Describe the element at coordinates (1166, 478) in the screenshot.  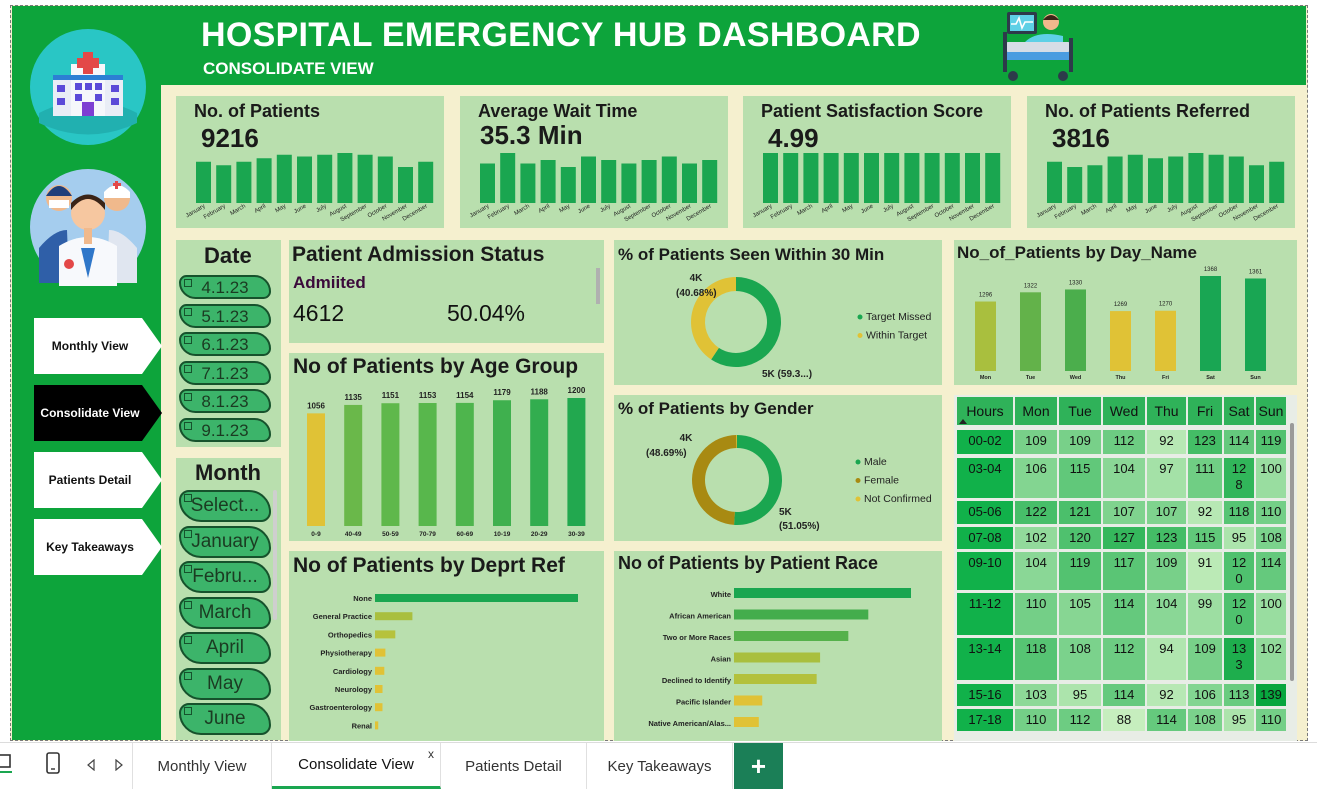
I see `heatmap-cell: 97` at that location.